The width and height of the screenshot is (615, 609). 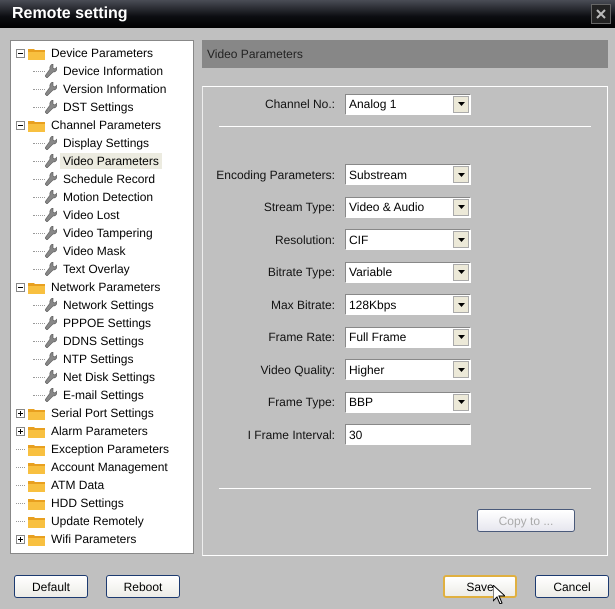 What do you see at coordinates (480, 586) in the screenshot?
I see `footer-button: Save` at bounding box center [480, 586].